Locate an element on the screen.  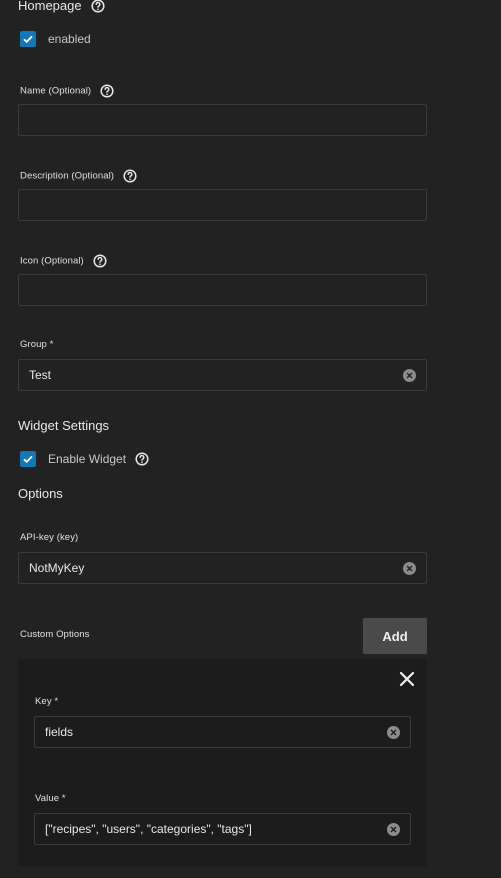
group-input: Test is located at coordinates (222, 375).